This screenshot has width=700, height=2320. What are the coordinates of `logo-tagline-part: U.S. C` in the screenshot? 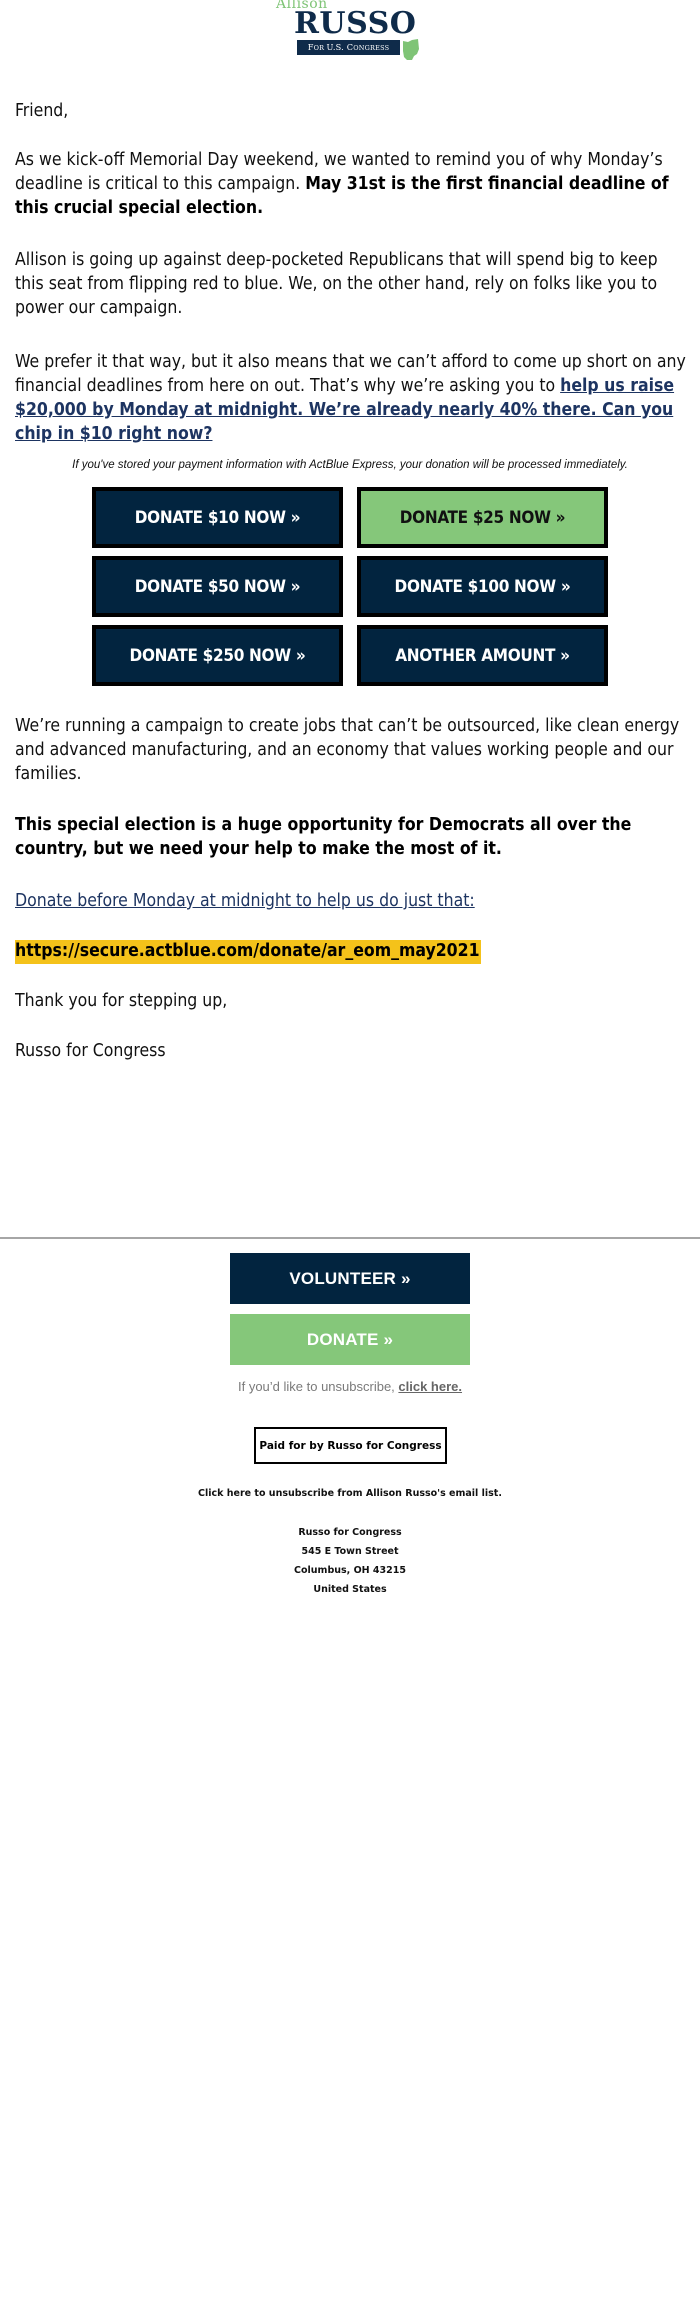 It's located at (340, 47).